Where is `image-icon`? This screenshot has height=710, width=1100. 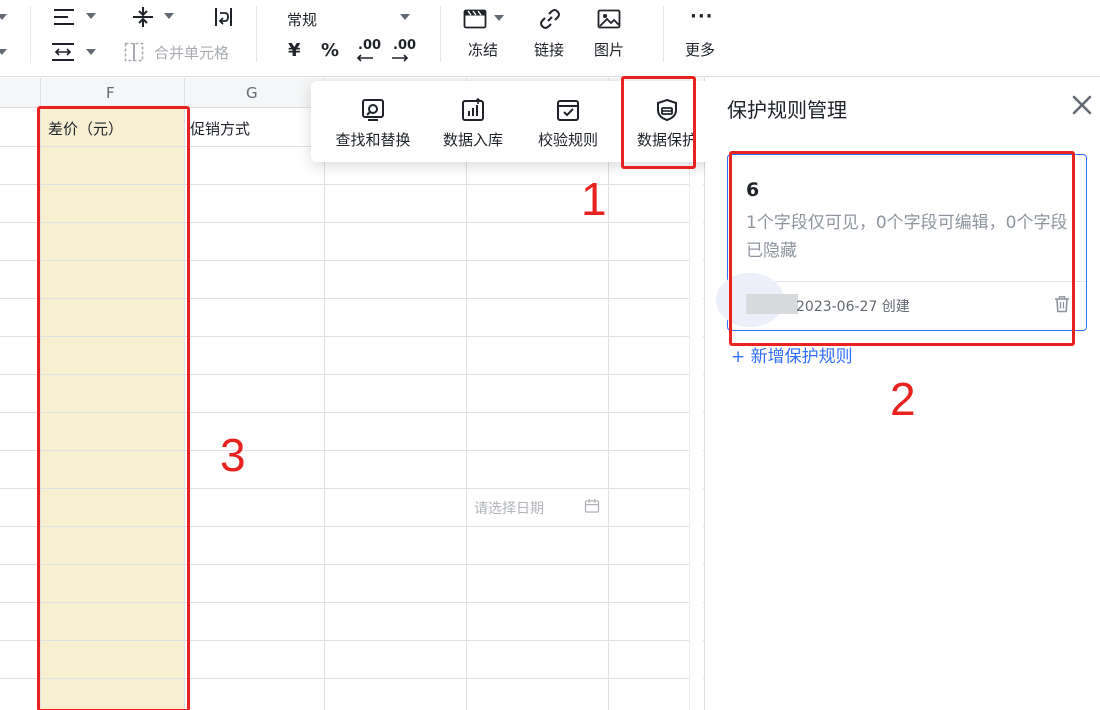
image-icon is located at coordinates (609, 19).